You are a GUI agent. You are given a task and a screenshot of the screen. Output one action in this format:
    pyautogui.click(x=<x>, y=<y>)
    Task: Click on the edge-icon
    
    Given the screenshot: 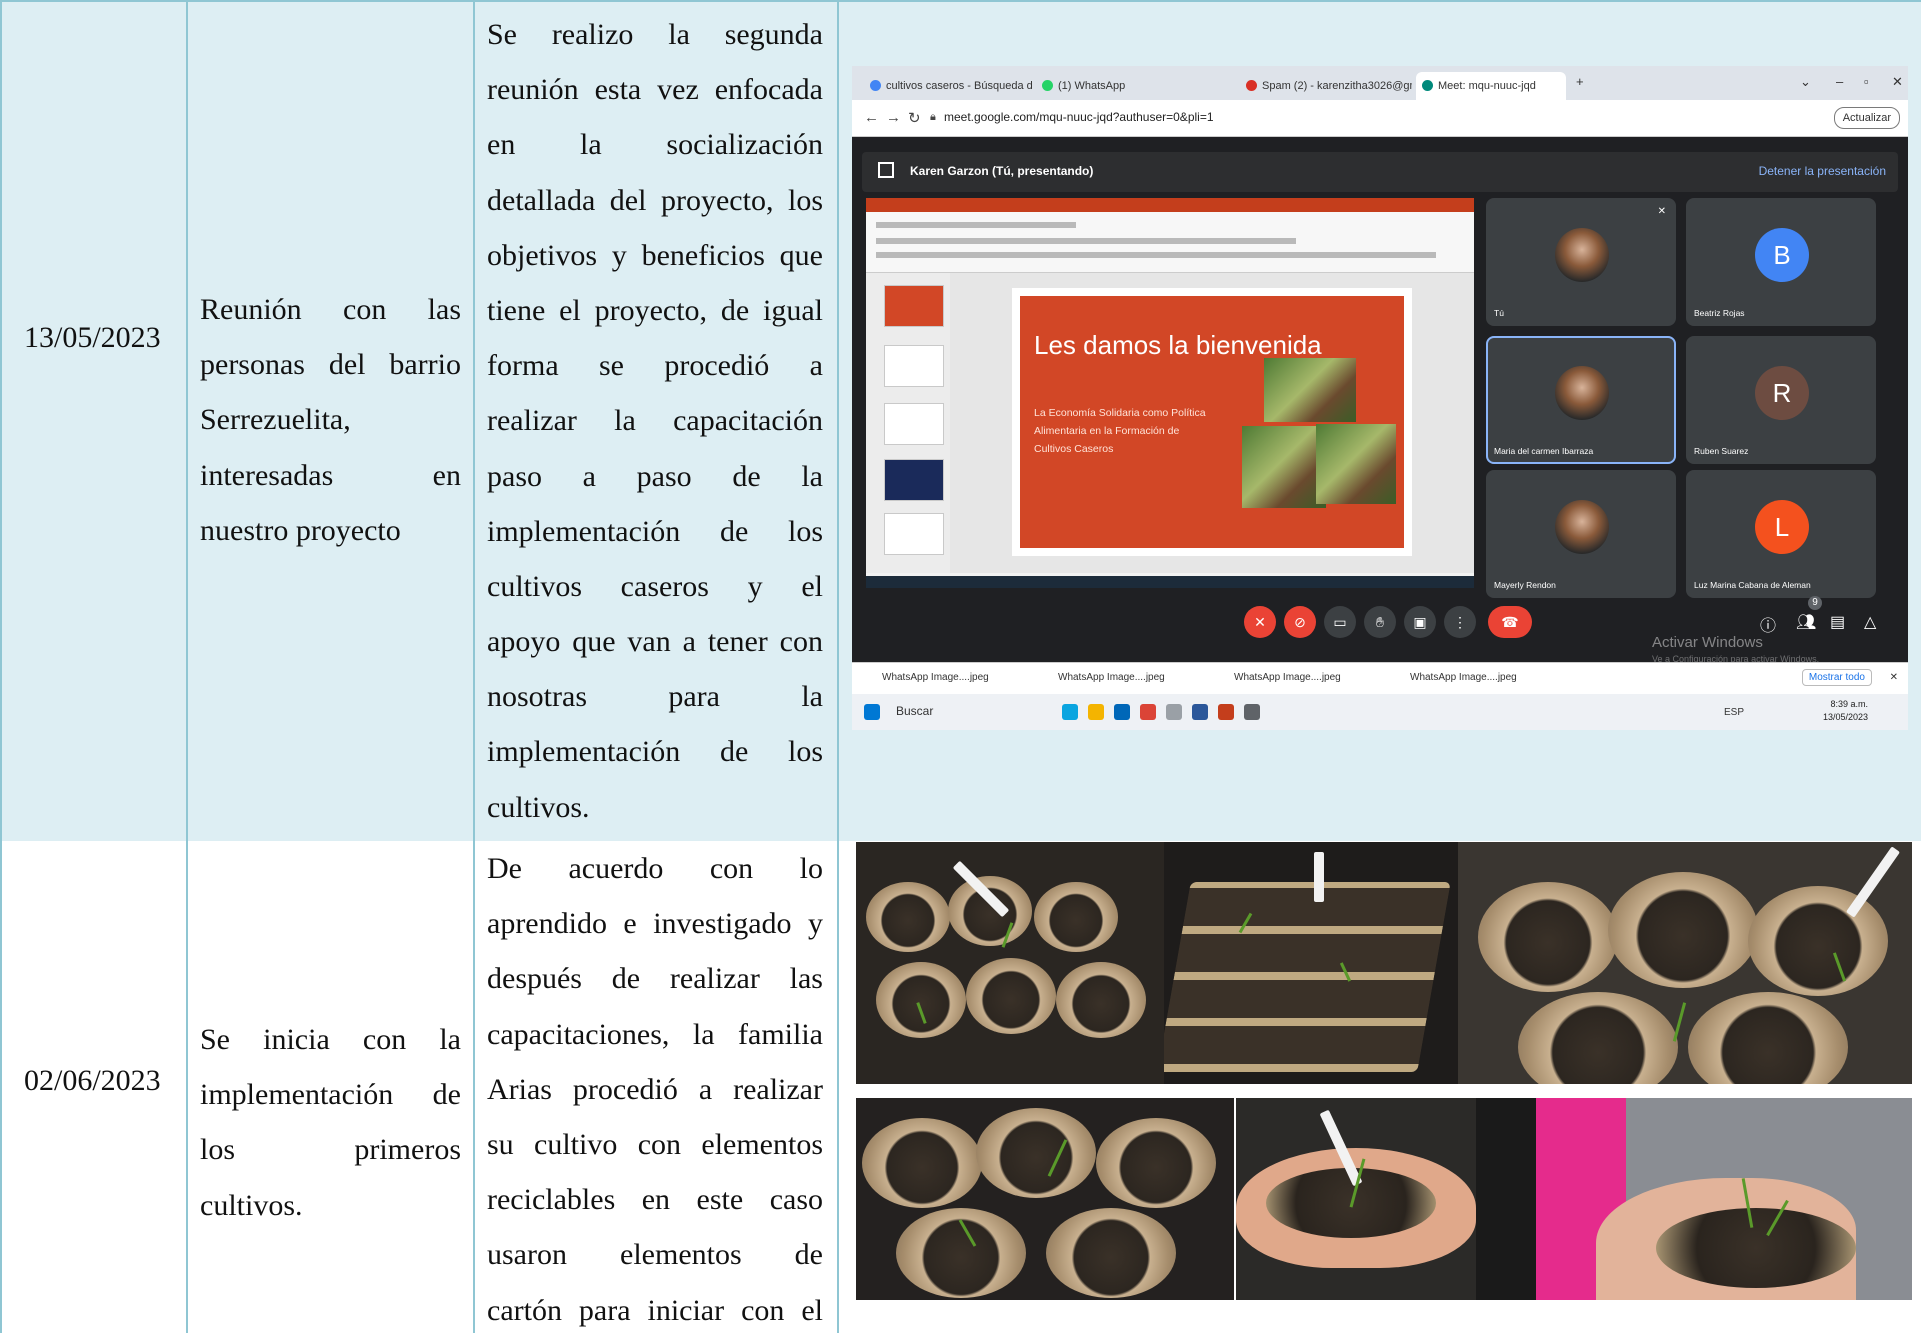 What is the action you would take?
    pyautogui.click(x=1070, y=712)
    